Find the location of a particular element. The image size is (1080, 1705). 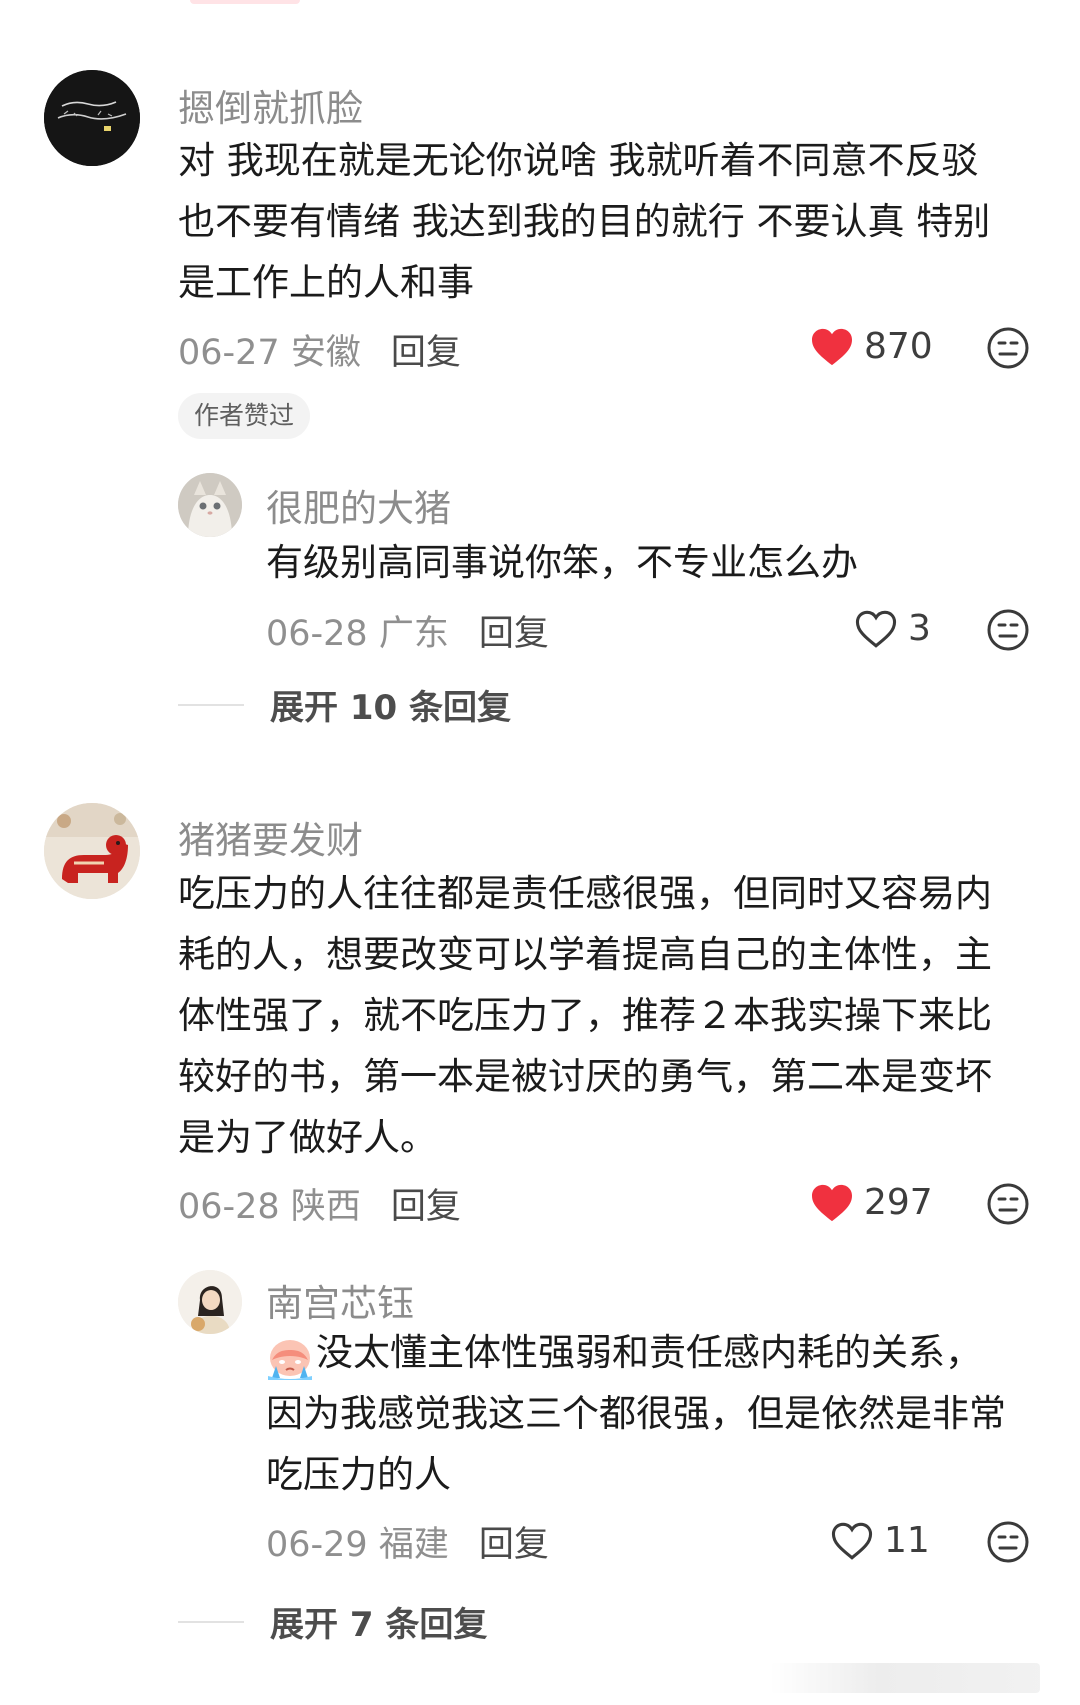

author-liked-badge: 作者赞过 is located at coordinates (244, 416).